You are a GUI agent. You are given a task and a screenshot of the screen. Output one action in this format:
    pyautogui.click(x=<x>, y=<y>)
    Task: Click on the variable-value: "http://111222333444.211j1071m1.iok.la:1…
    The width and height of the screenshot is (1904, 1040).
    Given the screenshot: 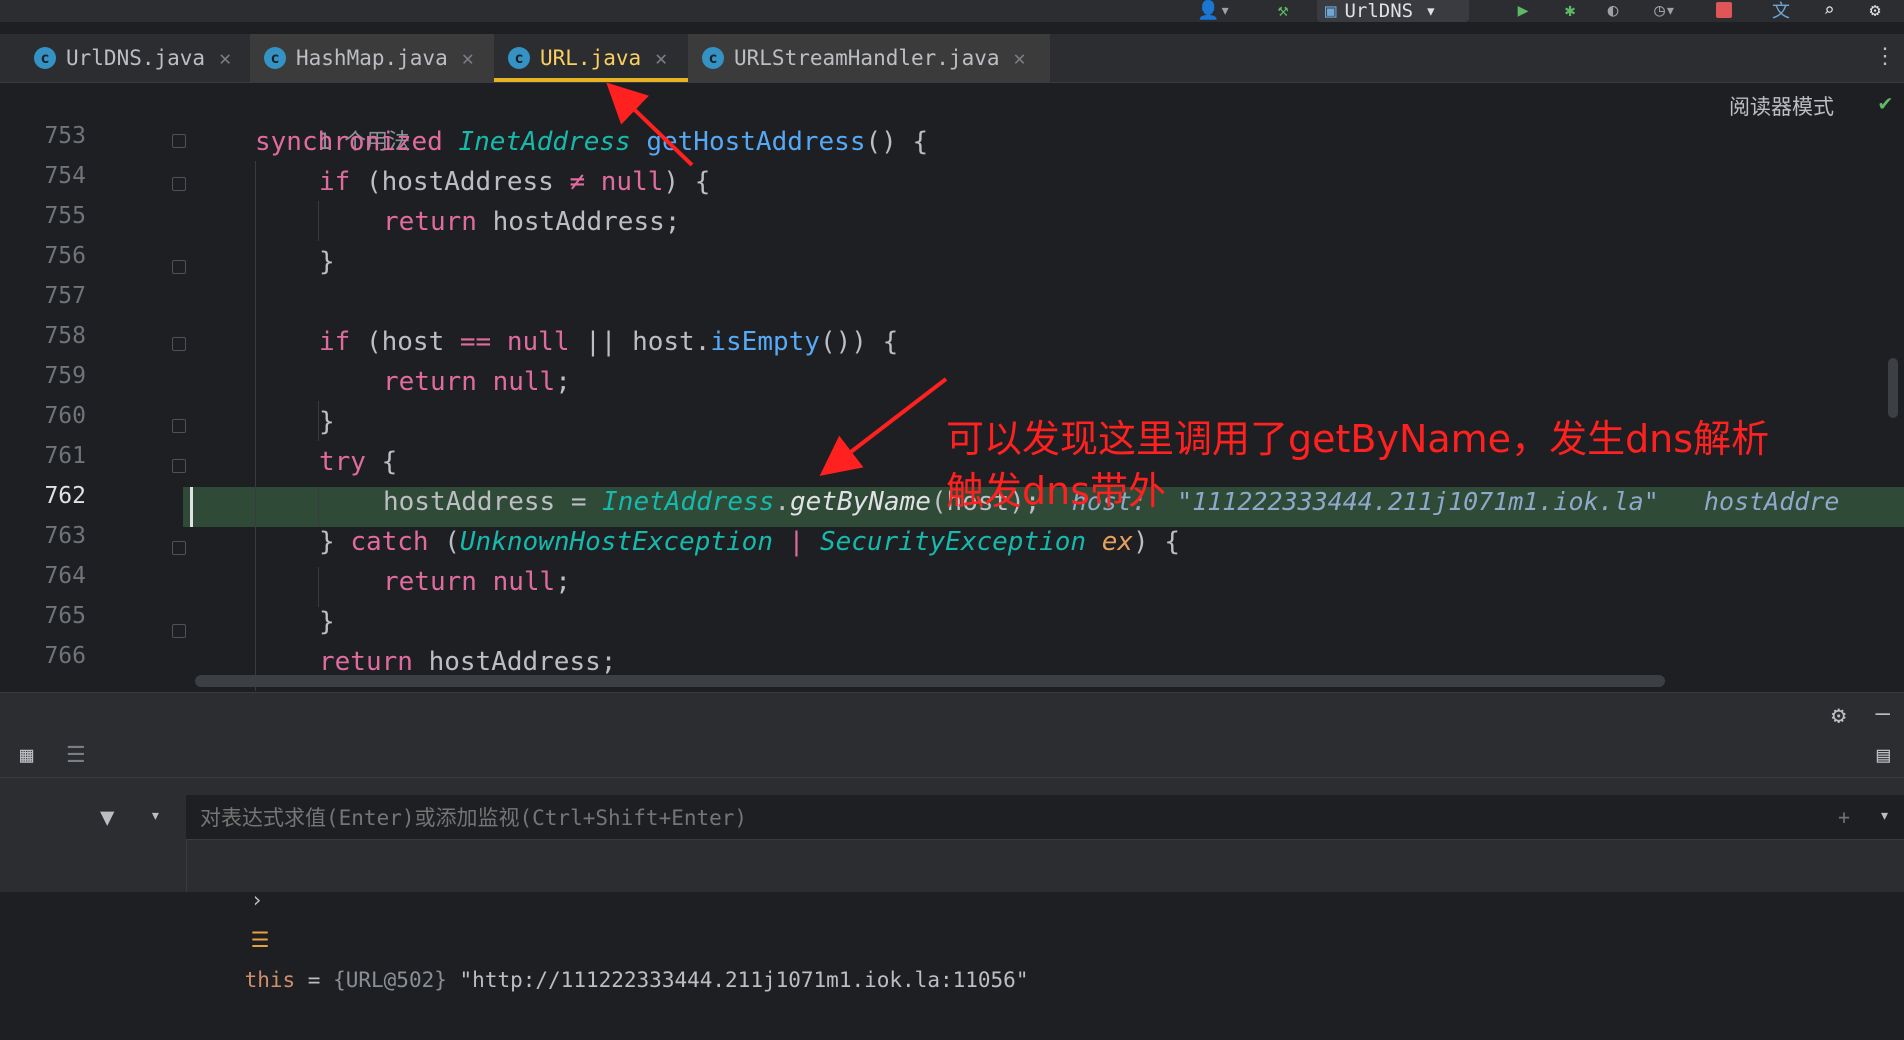 What is the action you would take?
    pyautogui.click(x=737, y=980)
    